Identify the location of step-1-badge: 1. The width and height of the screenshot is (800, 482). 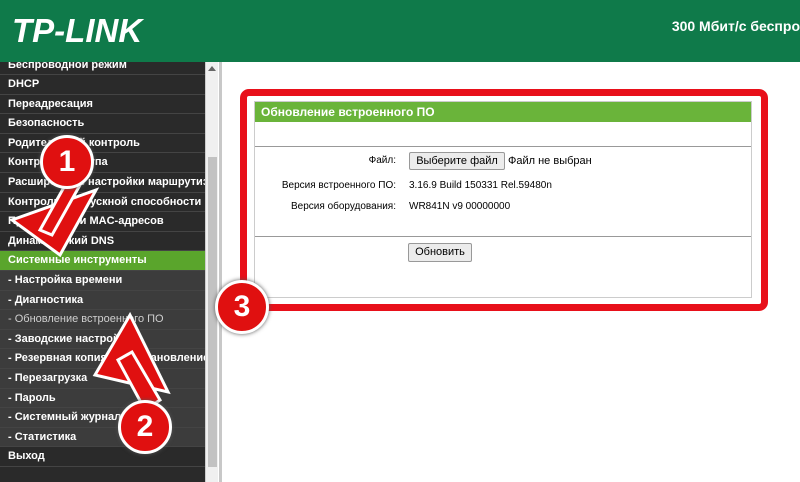
(67, 162).